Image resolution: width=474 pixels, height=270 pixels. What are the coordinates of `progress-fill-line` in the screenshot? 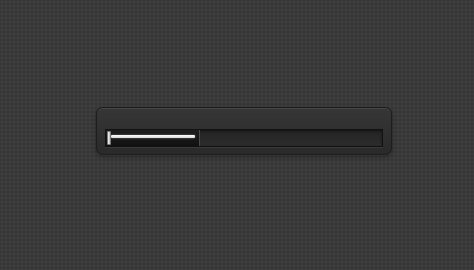 It's located at (153, 136).